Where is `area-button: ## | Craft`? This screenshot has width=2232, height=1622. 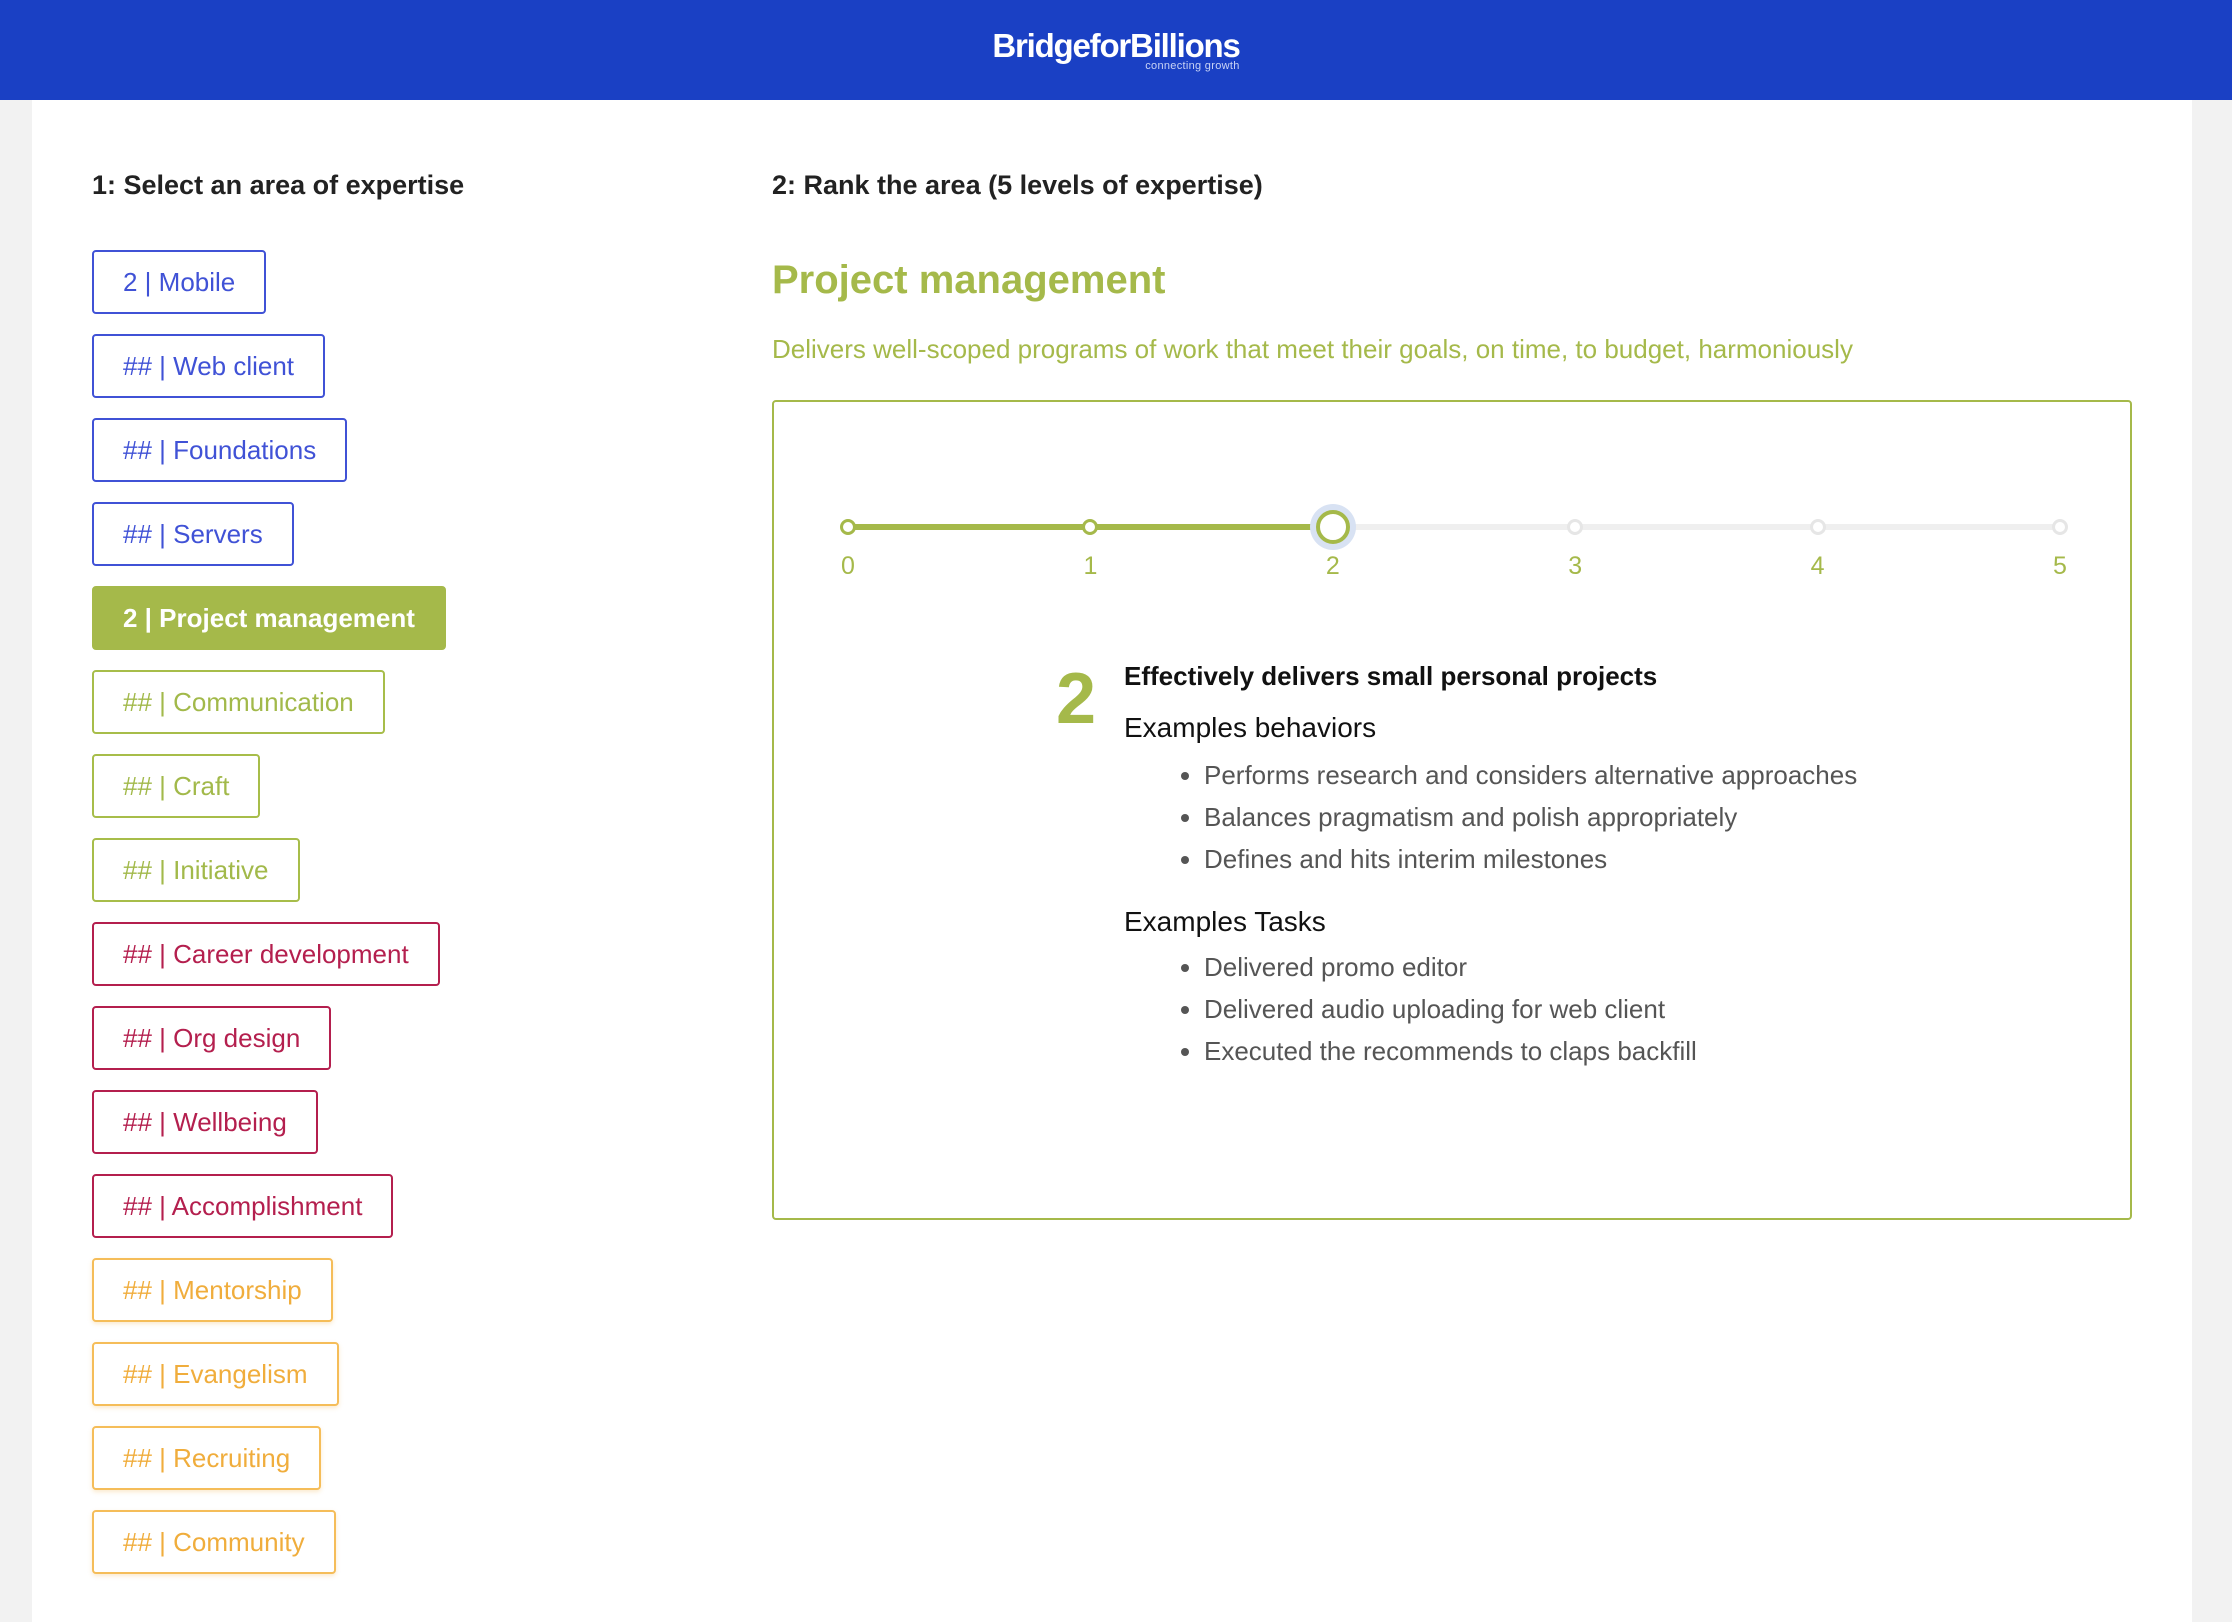 area-button: ## | Craft is located at coordinates (176, 786).